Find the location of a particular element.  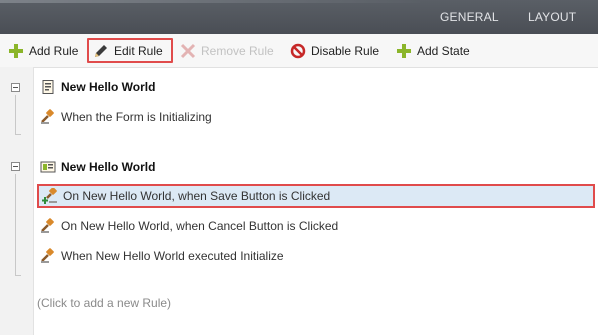

remove-rule-button: Remove Rule is located at coordinates (227, 50).